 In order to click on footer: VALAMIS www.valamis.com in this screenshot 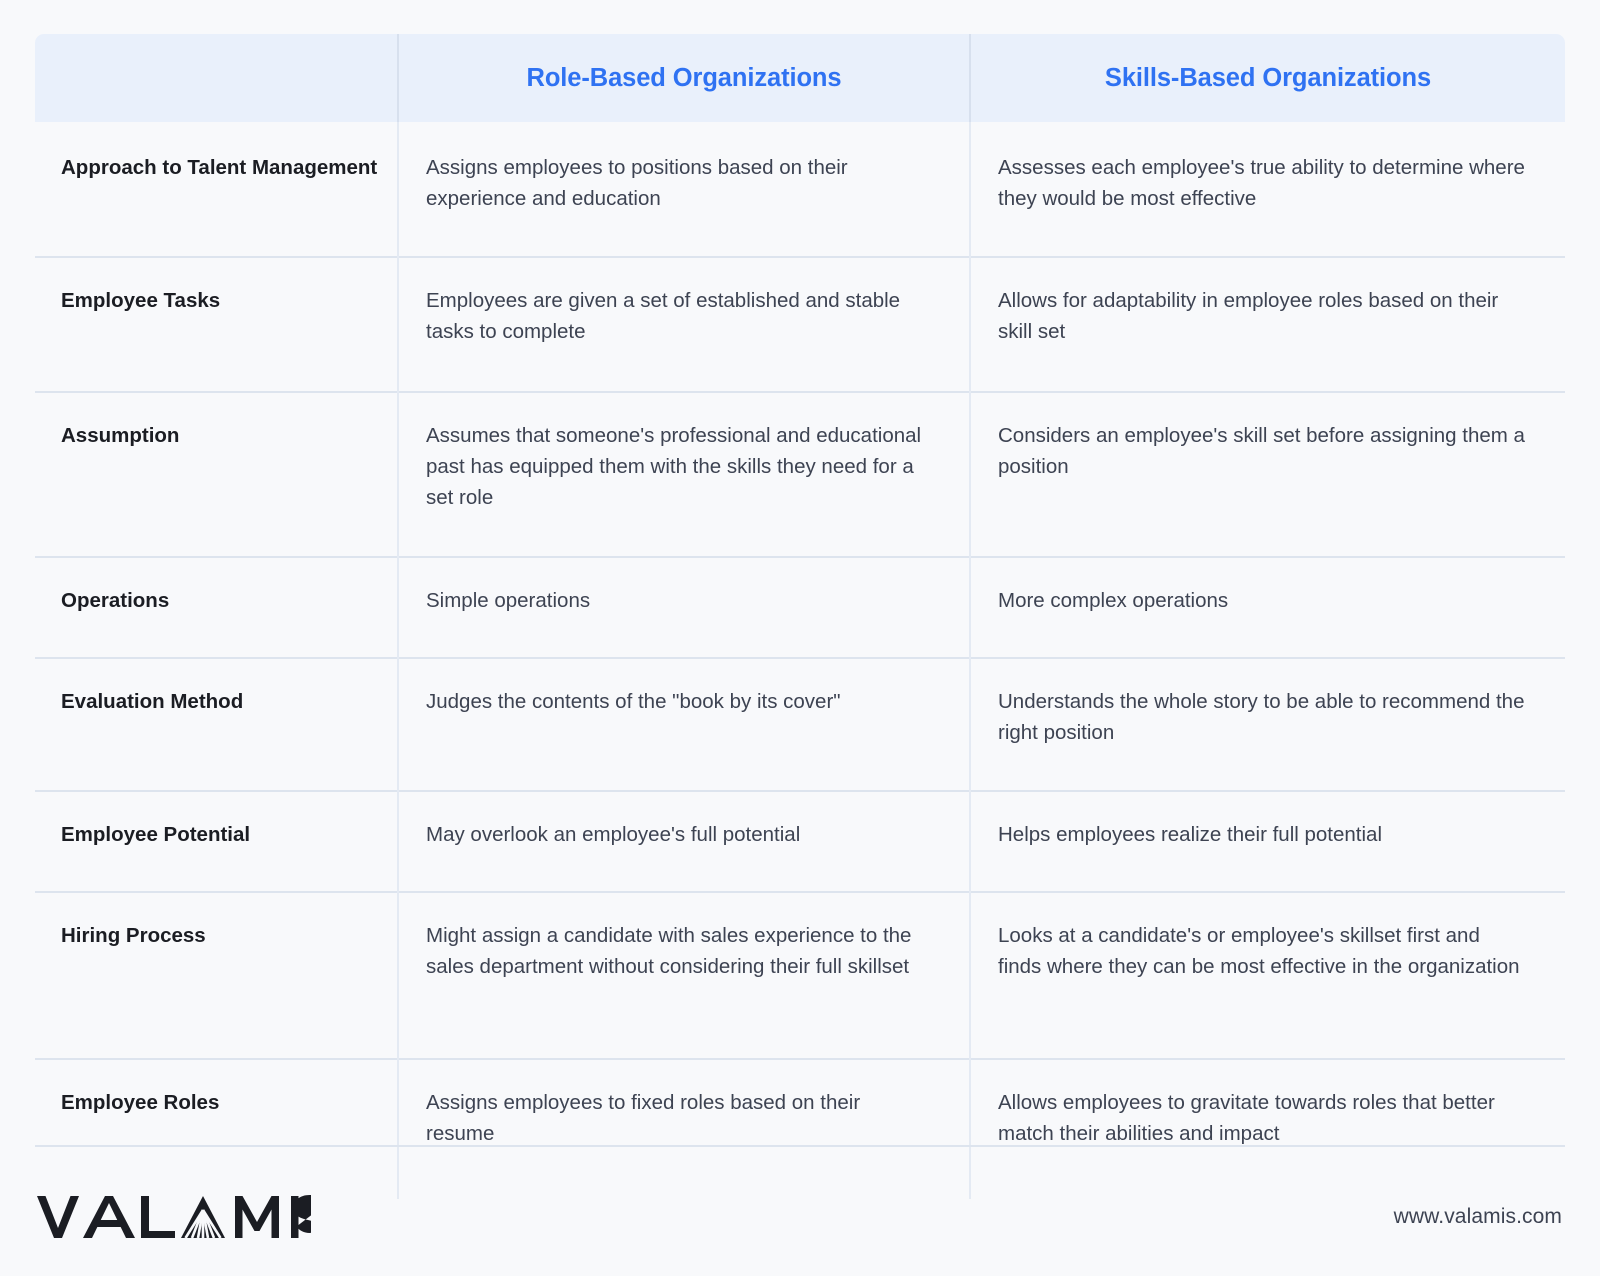, I will do `click(800, 1208)`.